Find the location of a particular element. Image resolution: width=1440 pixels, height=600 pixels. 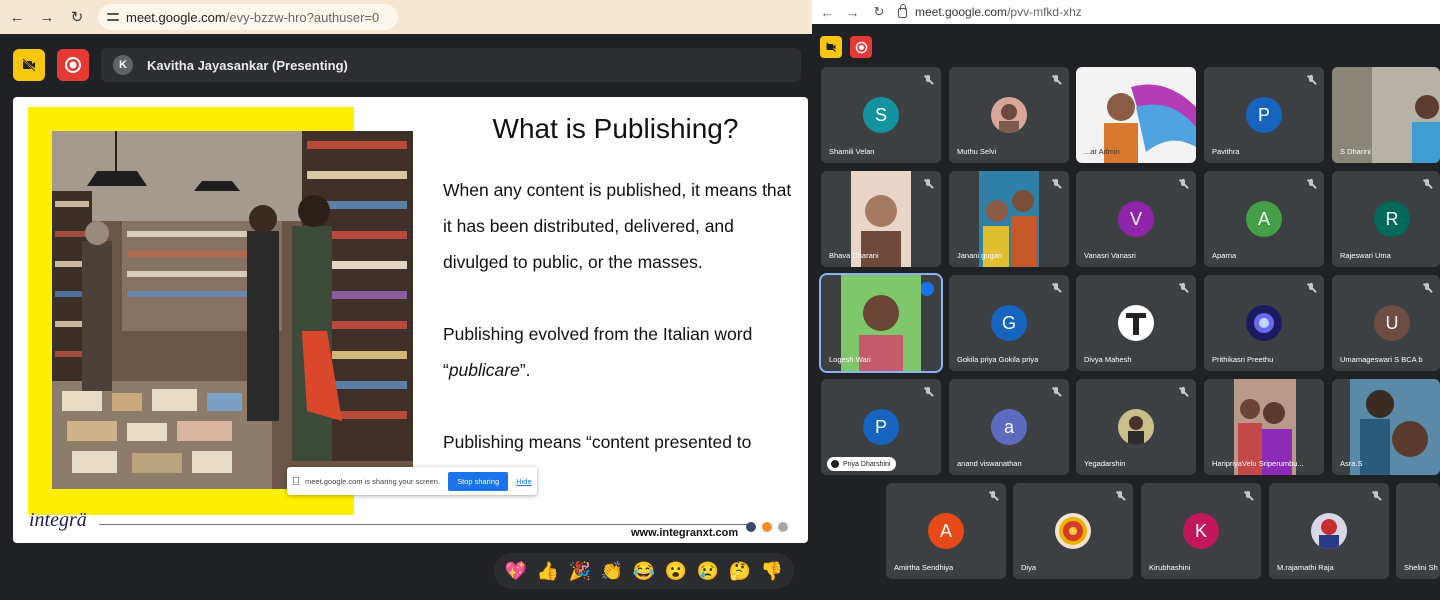

avatar: P is located at coordinates (881, 427).